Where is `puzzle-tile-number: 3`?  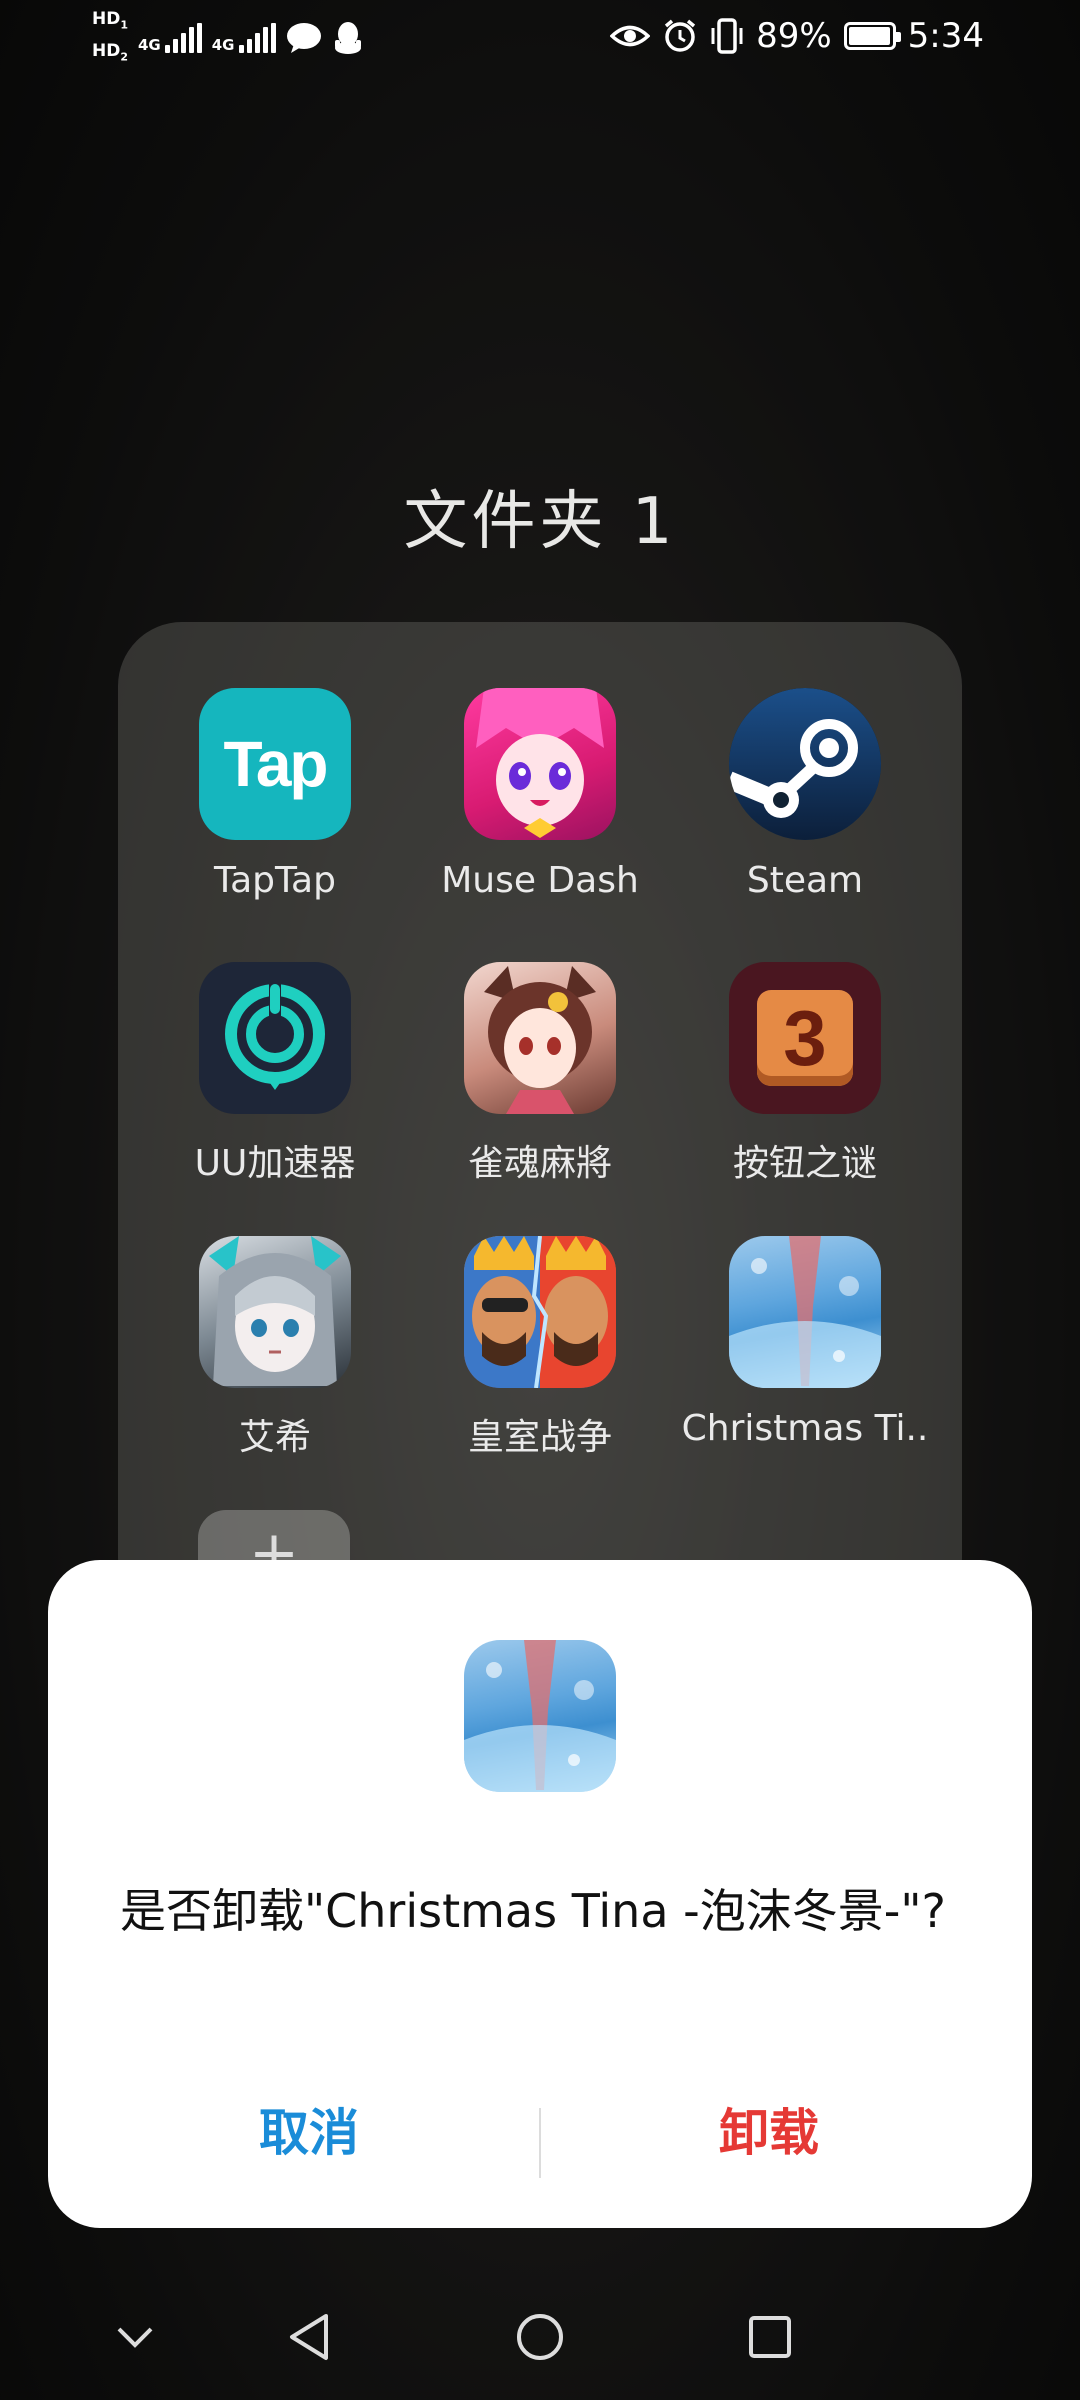 puzzle-tile-number: 3 is located at coordinates (805, 1038).